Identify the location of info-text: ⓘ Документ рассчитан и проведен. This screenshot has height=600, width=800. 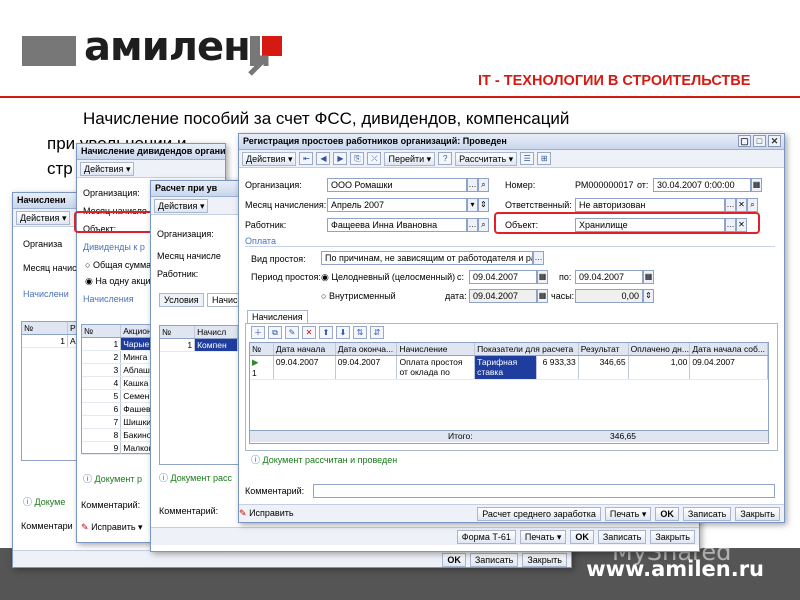
(324, 460).